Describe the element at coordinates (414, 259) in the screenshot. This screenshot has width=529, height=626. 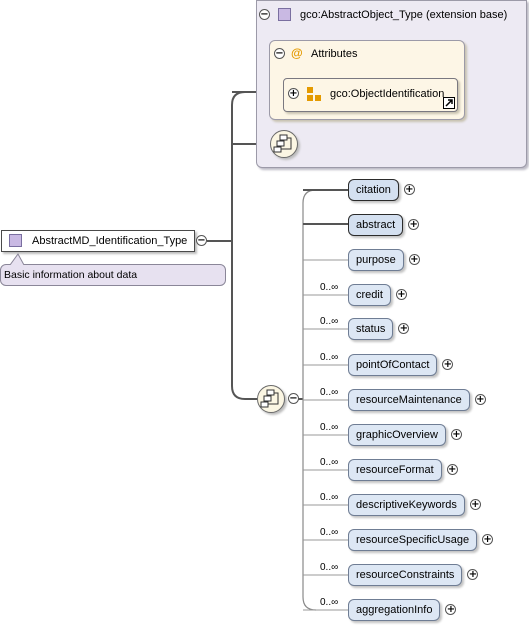
I see `expand-purpose-toggle: +` at that location.